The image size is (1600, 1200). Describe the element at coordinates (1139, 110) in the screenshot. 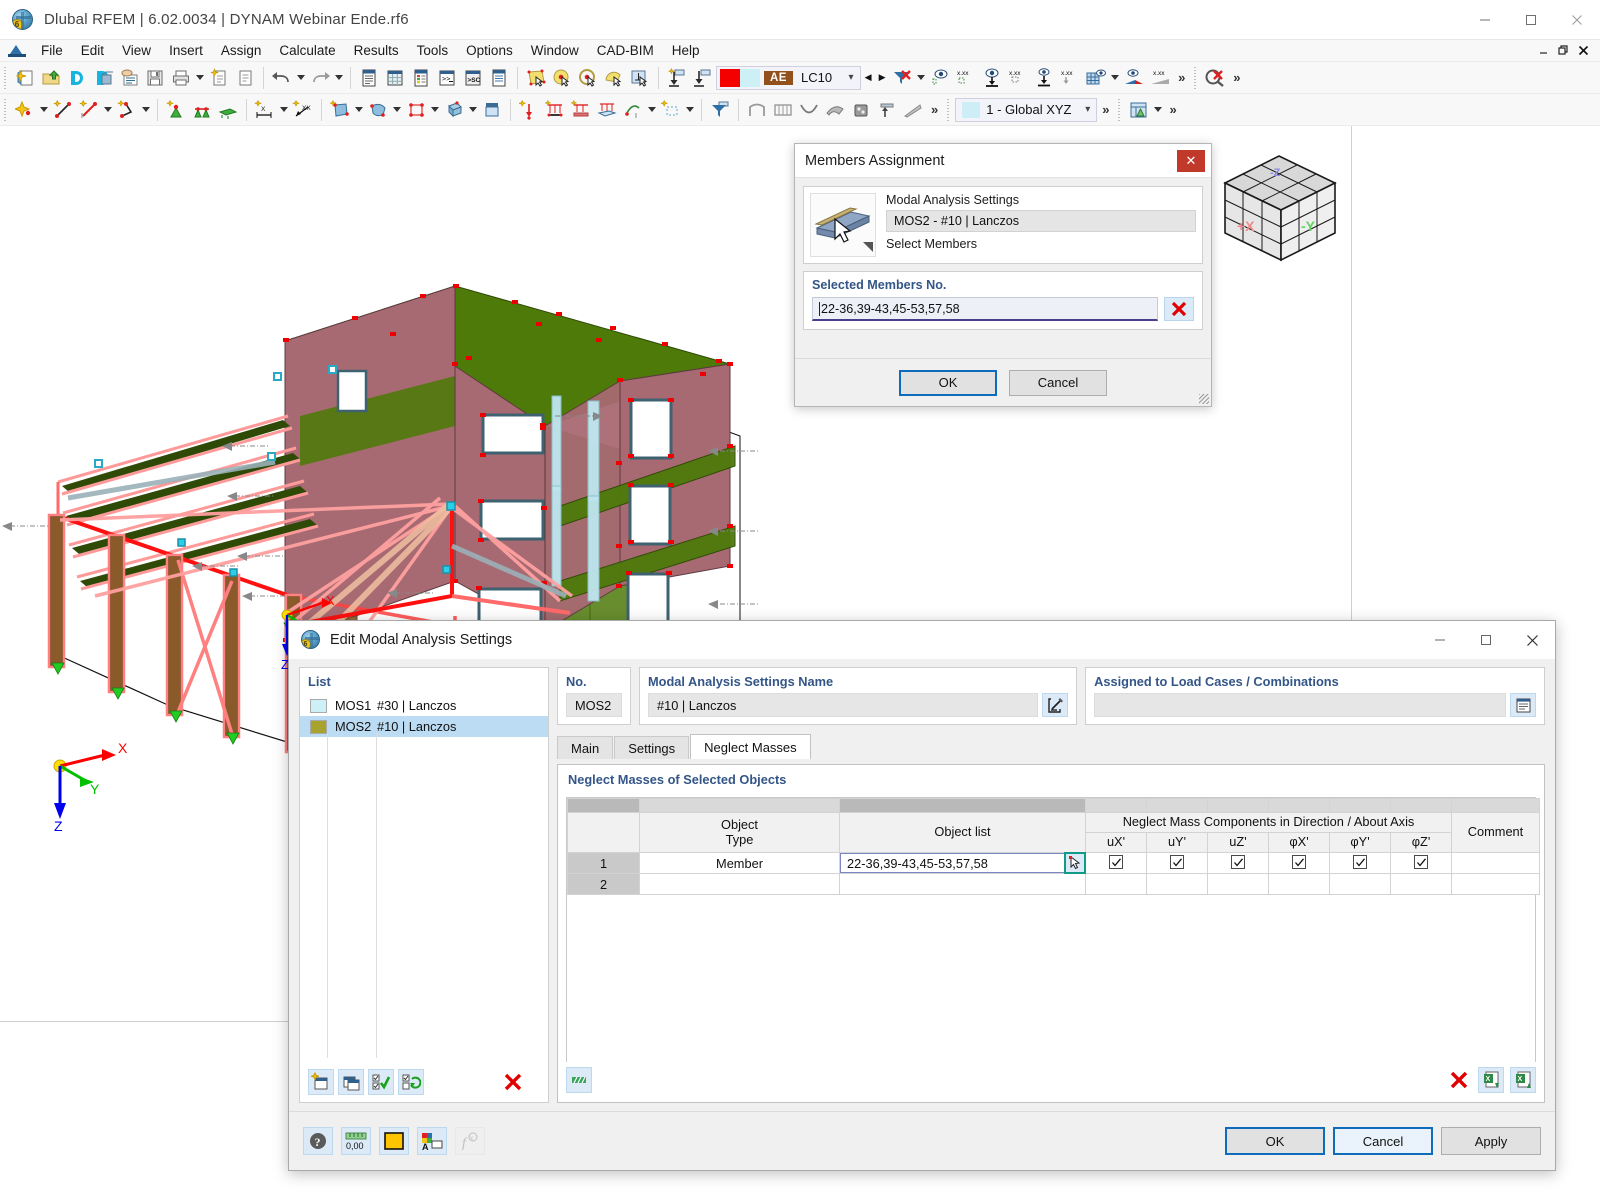

I see `render-style-toolbar-icon` at that location.